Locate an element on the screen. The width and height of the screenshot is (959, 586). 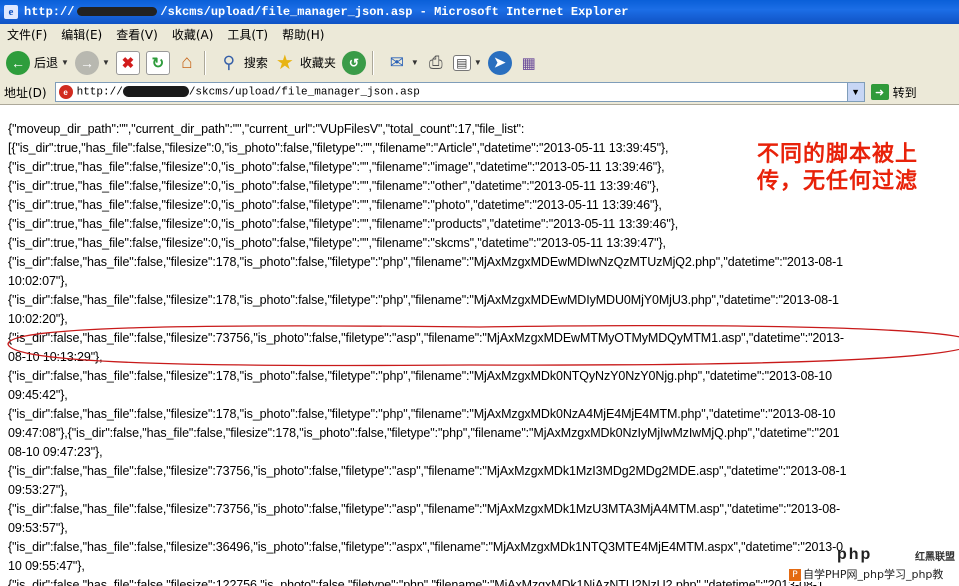
title-prefix: http:// is located at coordinates (49, 12).